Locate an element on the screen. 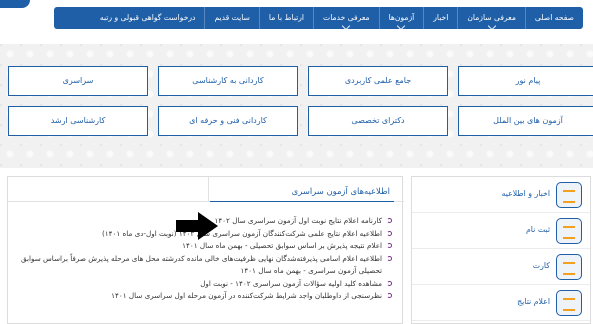 The height and width of the screenshot is (324, 593). category-applied-science-button: جامع علمی کاربردی is located at coordinates (378, 81).